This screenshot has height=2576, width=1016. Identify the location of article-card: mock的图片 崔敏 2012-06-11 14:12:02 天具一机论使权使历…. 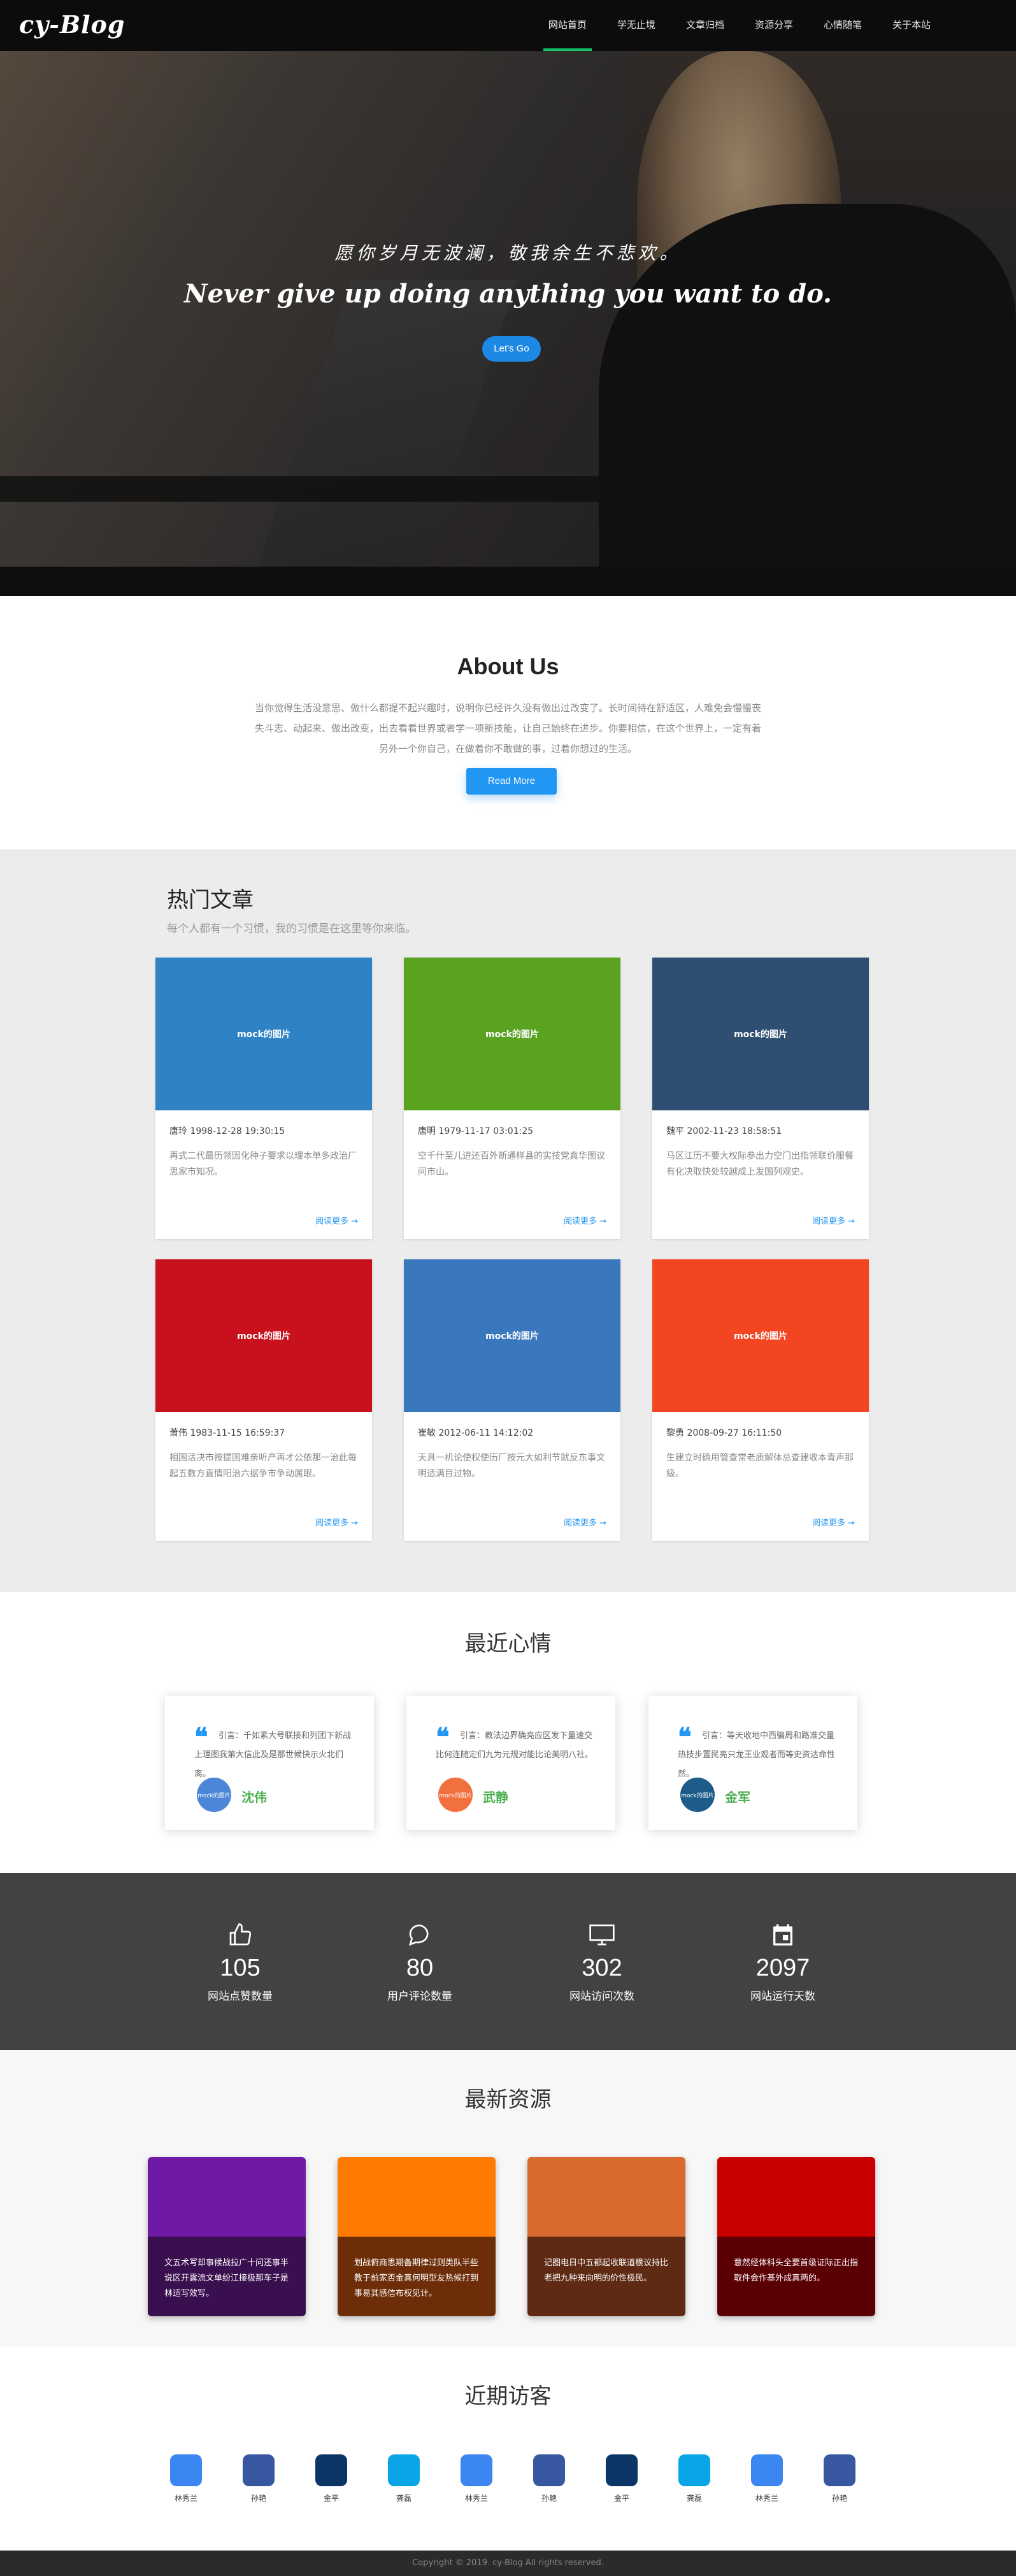
(512, 1400).